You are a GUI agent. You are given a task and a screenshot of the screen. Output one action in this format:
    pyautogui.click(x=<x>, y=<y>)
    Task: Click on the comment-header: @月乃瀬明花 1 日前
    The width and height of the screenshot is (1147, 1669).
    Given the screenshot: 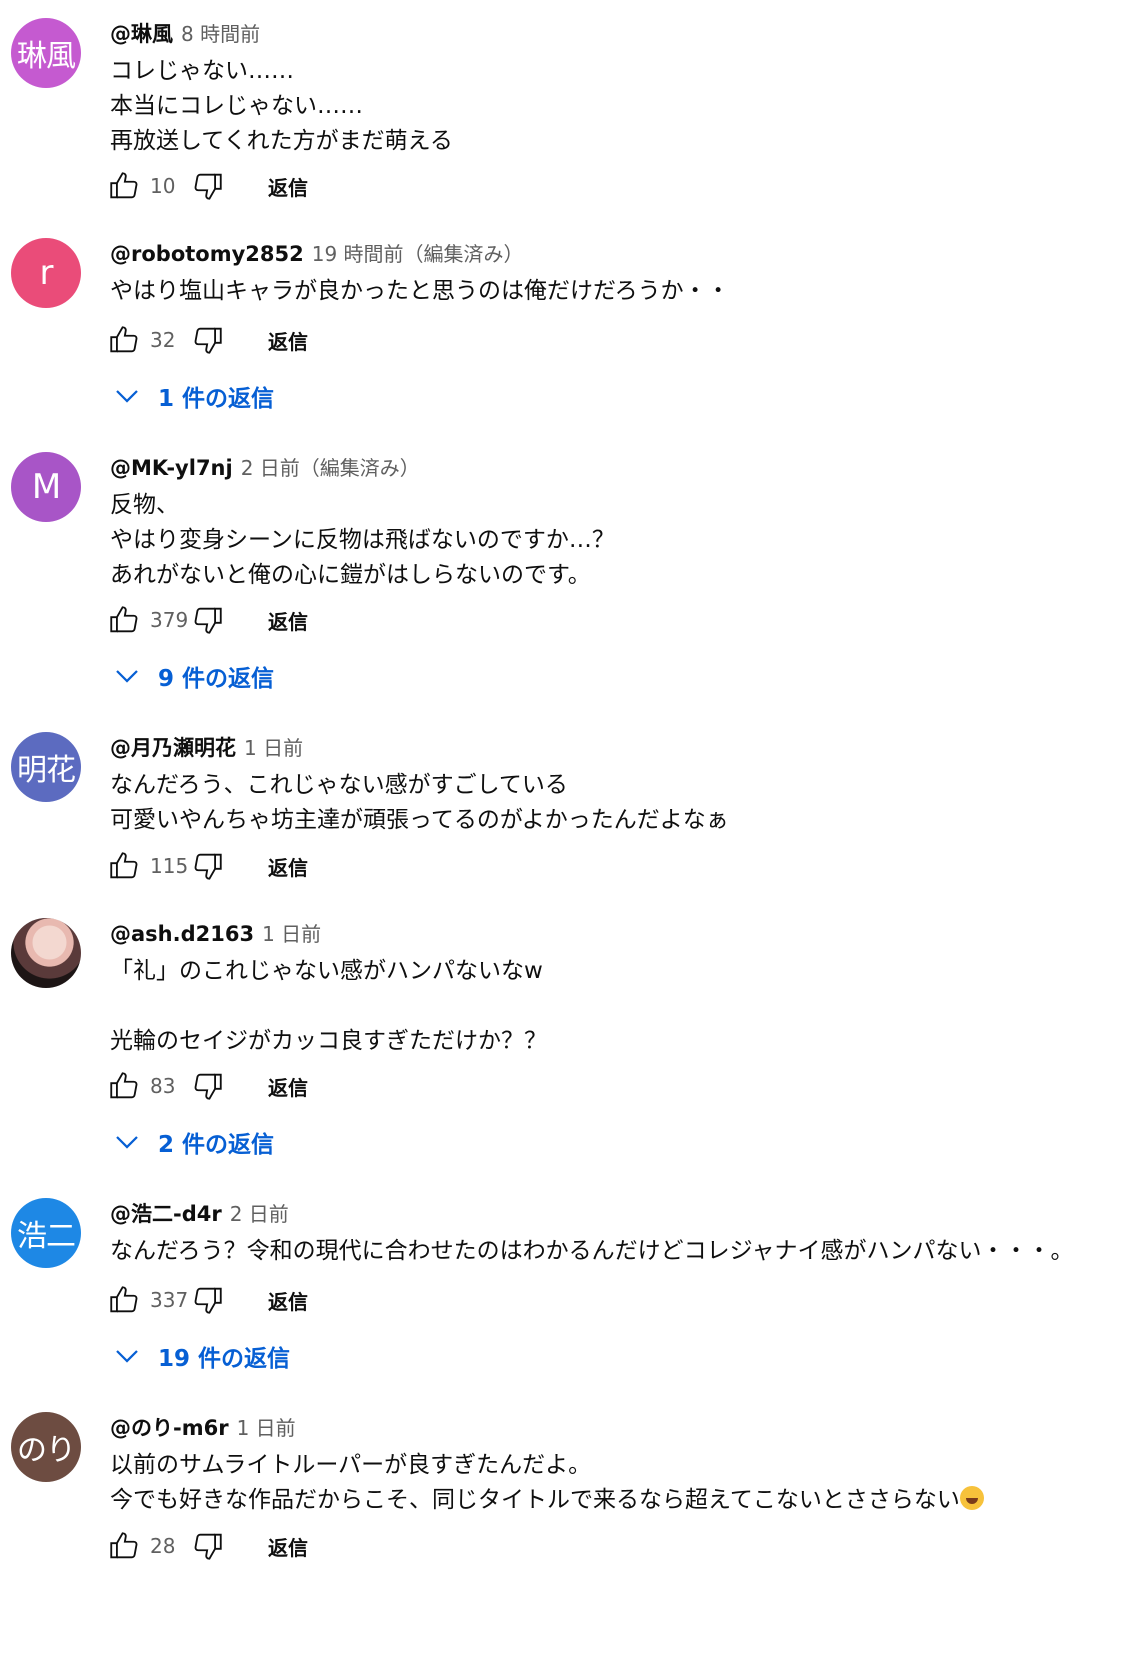 What is the action you would take?
    pyautogui.click(x=206, y=747)
    